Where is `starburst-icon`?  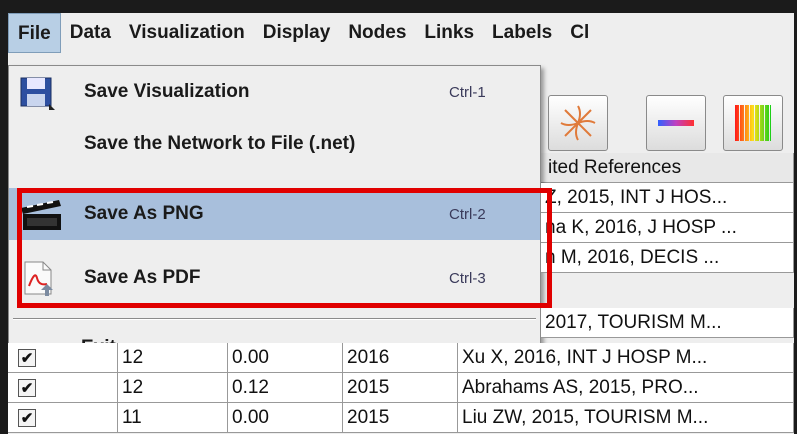
starburst-icon is located at coordinates (578, 123).